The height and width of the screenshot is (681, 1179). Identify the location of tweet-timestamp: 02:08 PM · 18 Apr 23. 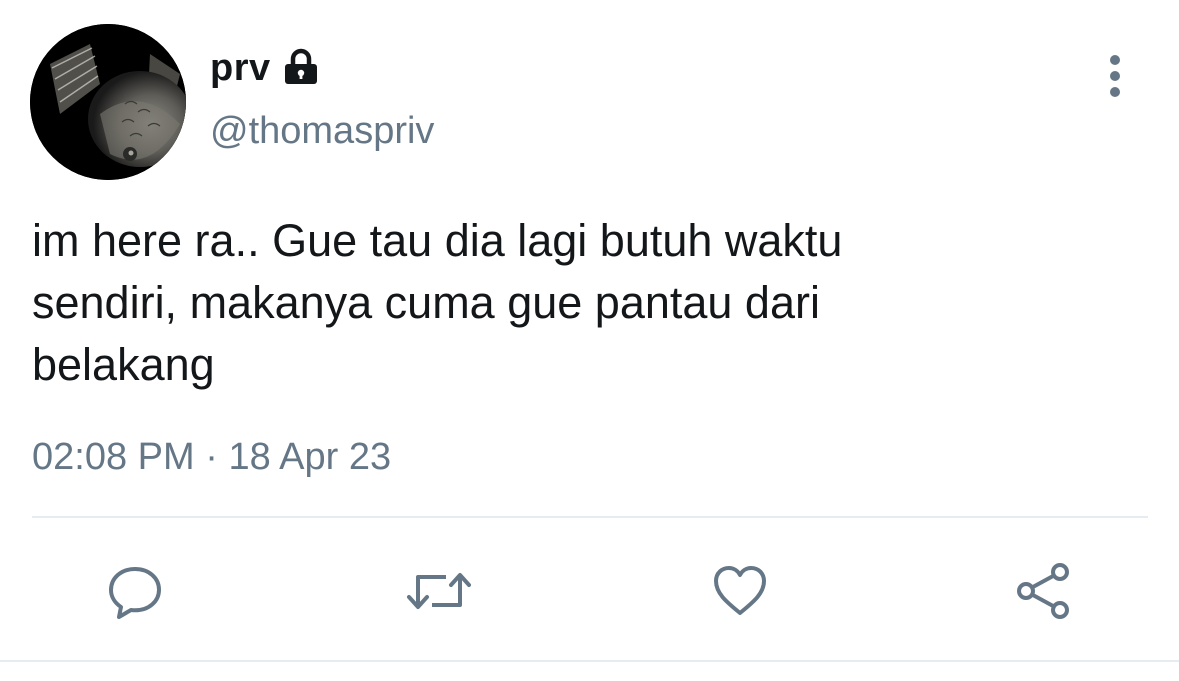
(211, 457).